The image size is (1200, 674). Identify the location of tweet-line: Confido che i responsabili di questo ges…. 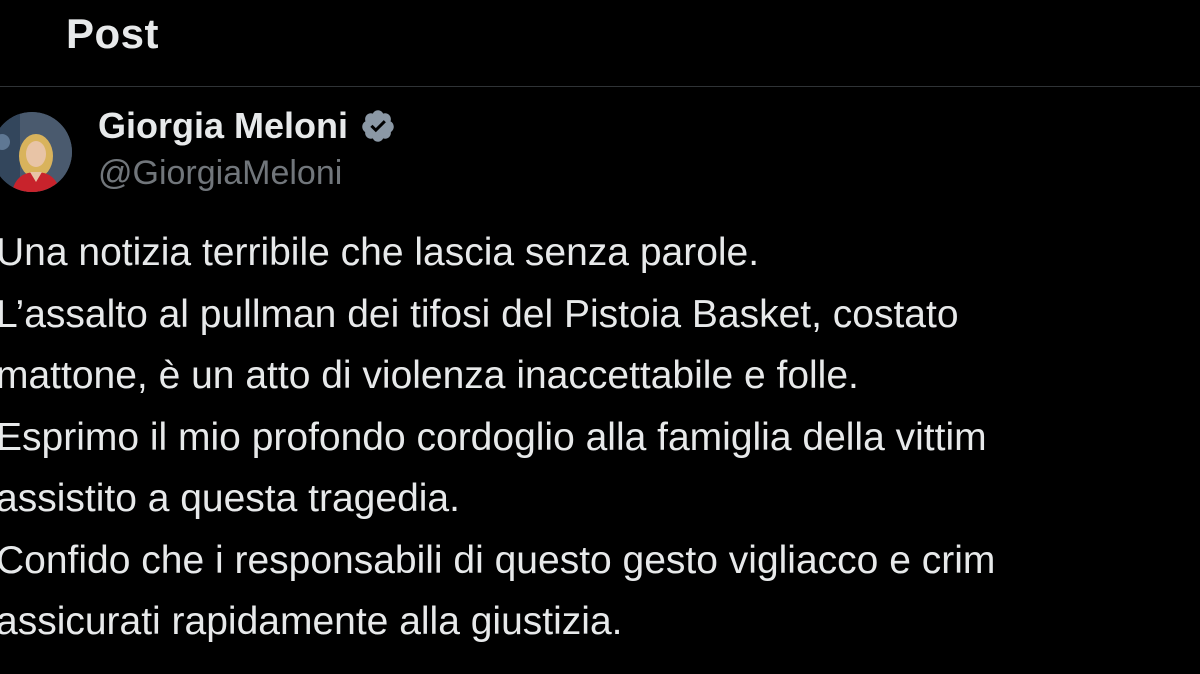
(498, 560).